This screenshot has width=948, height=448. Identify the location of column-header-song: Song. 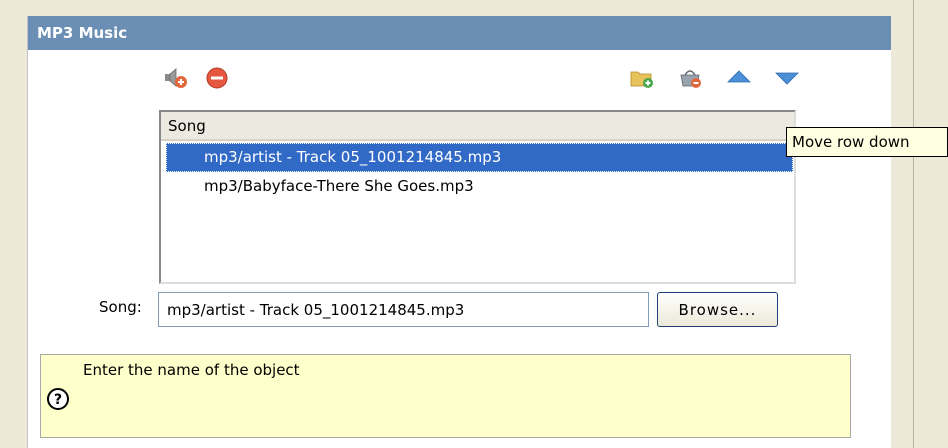
(477, 126).